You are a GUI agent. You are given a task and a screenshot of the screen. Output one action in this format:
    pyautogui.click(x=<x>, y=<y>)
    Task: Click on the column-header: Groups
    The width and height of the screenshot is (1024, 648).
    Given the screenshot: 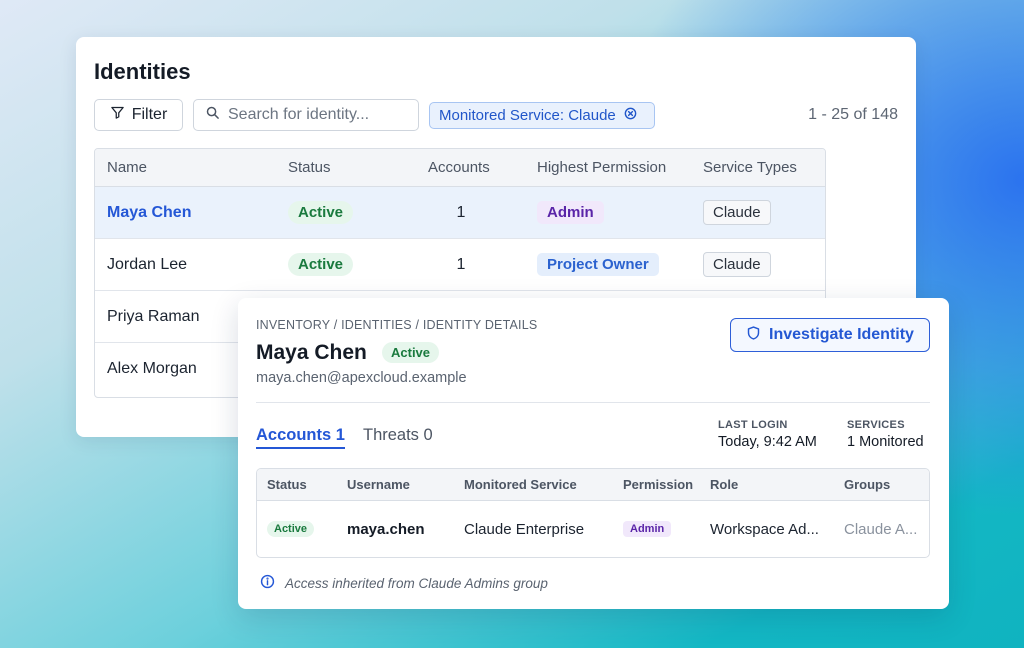 What is the action you would take?
    pyautogui.click(x=867, y=484)
    